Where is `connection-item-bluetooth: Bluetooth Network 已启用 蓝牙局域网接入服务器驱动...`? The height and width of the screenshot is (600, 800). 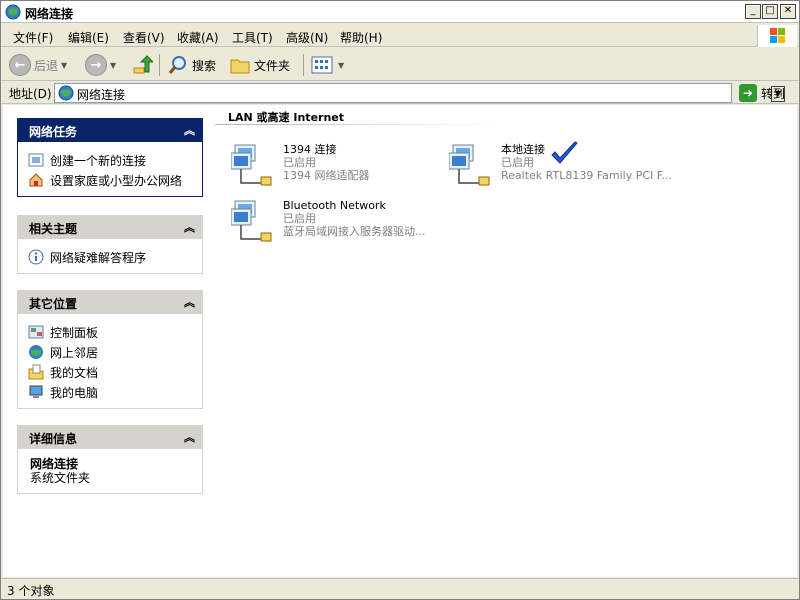
connection-item-bluetooth: Bluetooth Network 已启用 蓝牙局域网接入服务器驱动... is located at coordinates (341, 223).